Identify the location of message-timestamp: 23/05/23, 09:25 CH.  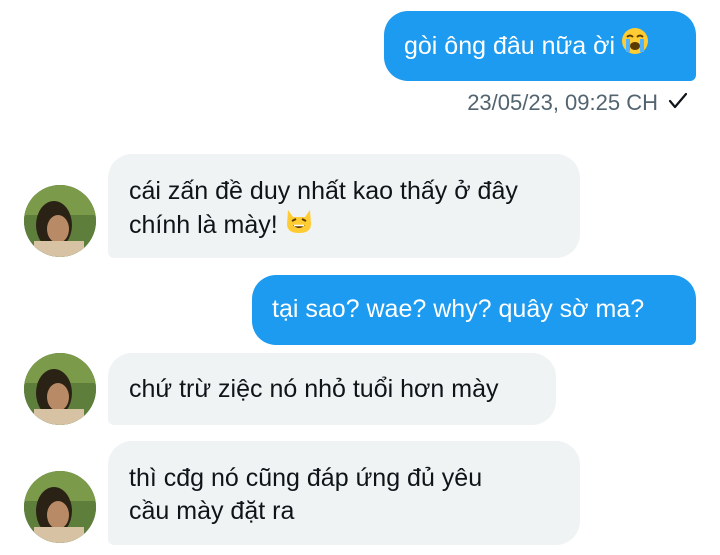
(562, 102).